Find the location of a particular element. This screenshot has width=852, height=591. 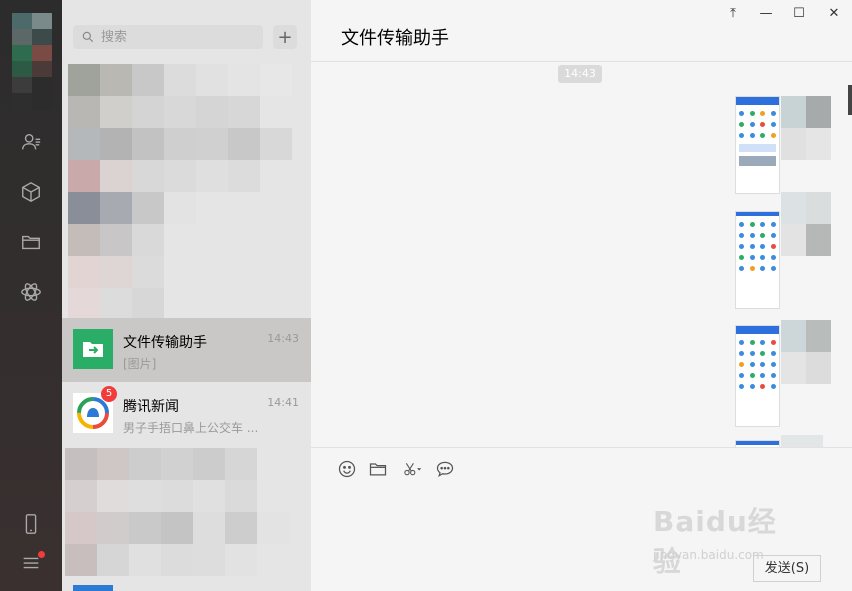

chat-item-time: 14:43 is located at coordinates (283, 338).